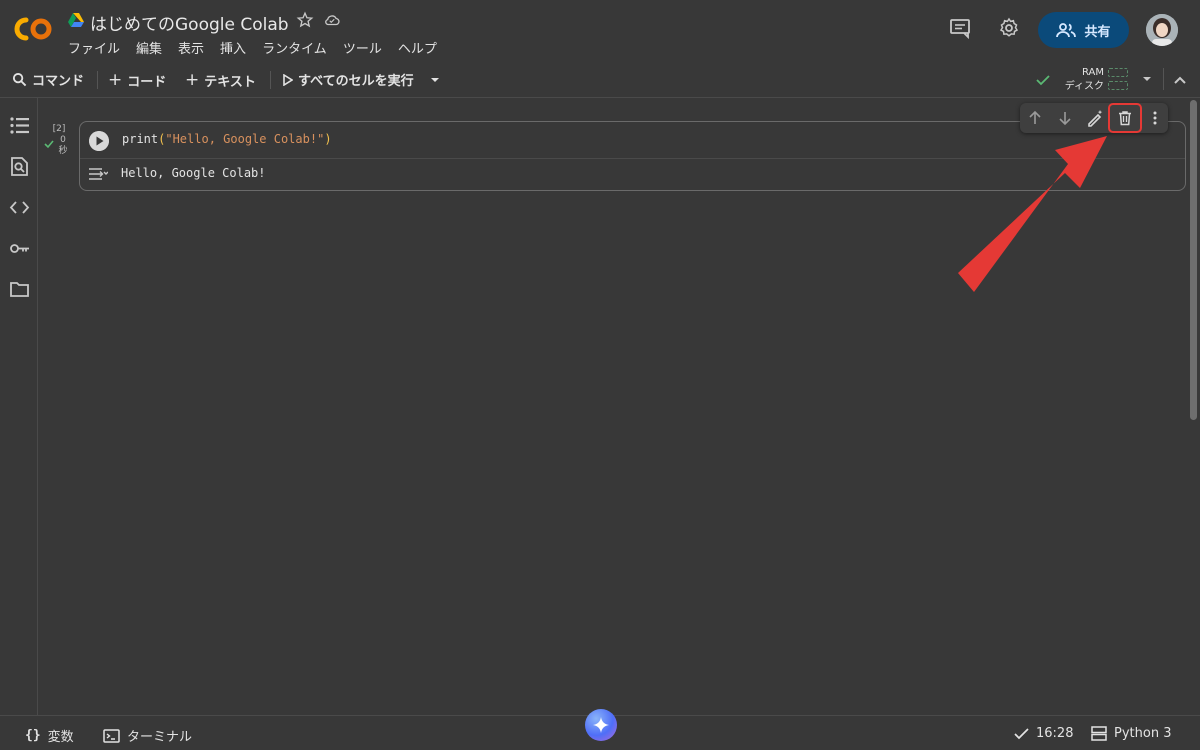 The height and width of the screenshot is (750, 1200). I want to click on gemini-button, so click(601, 725).